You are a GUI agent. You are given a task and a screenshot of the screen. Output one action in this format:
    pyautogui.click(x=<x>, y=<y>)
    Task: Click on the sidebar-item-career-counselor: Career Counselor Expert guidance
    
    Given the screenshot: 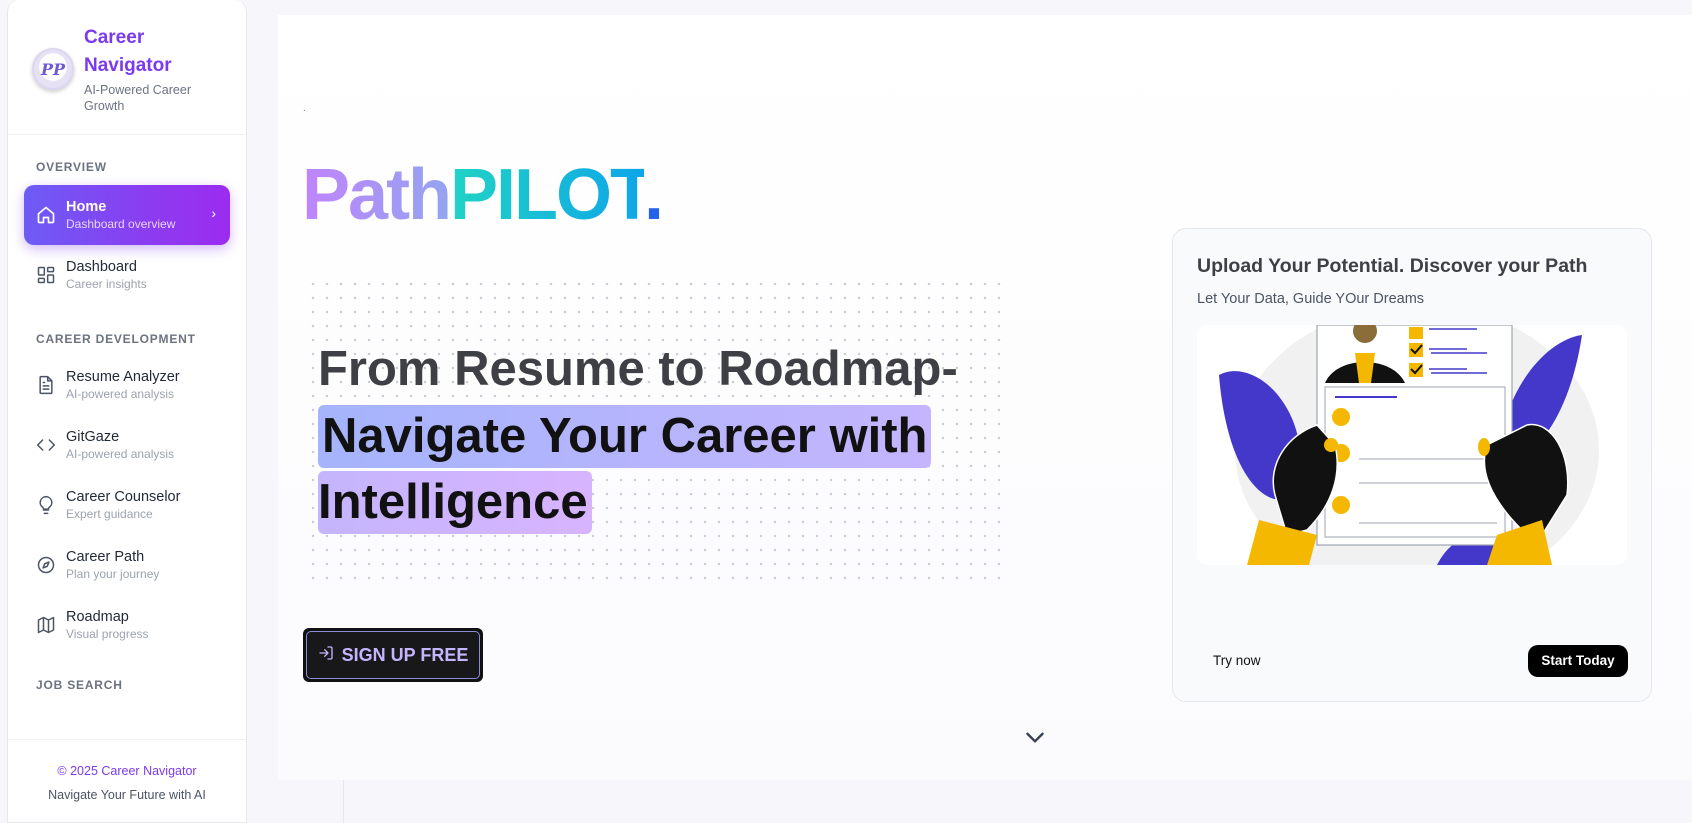 What is the action you would take?
    pyautogui.click(x=127, y=505)
    